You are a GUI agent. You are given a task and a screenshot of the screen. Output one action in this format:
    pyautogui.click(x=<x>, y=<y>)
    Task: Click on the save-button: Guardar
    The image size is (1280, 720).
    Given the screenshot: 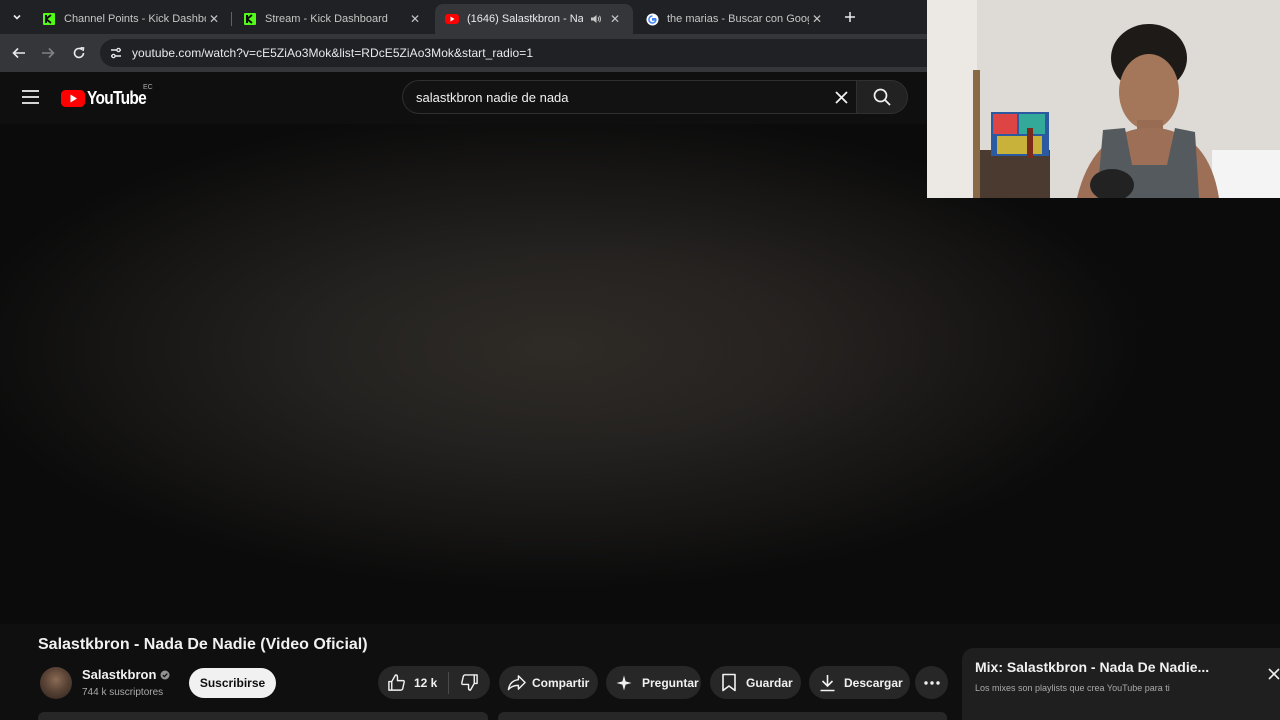 What is the action you would take?
    pyautogui.click(x=755, y=682)
    